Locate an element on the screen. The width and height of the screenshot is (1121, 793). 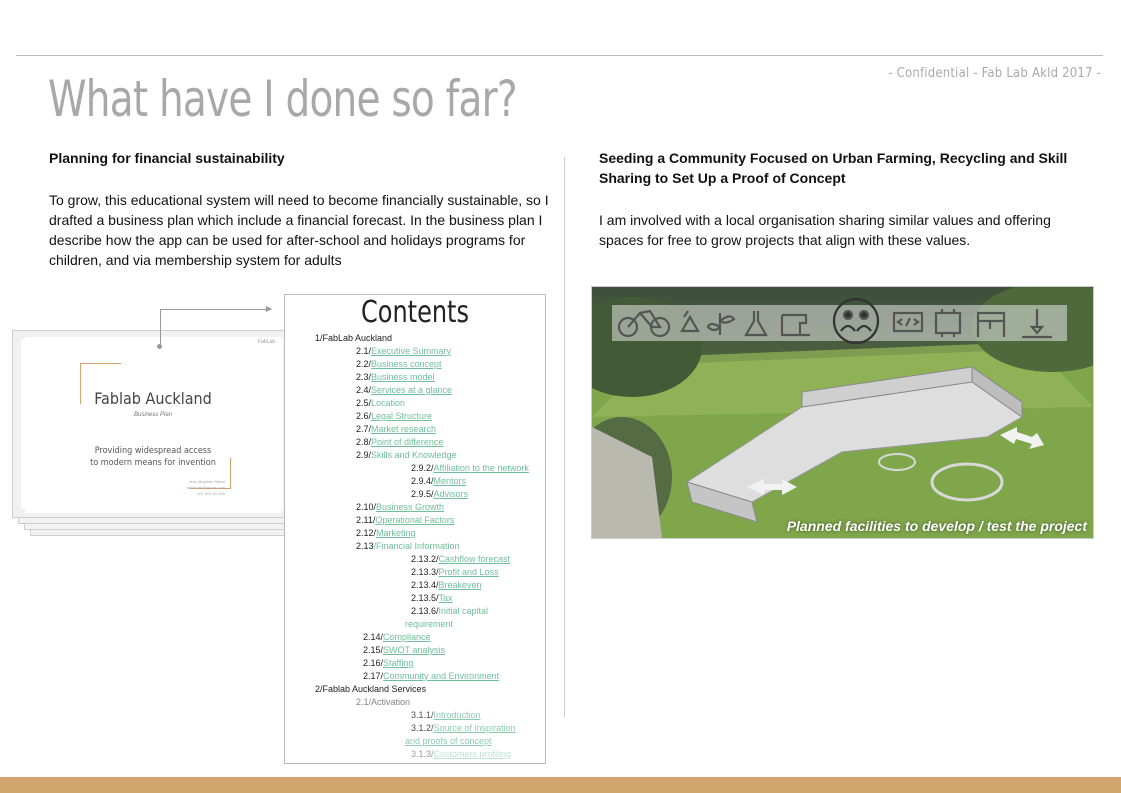
contents-item: 2.7/Market research is located at coordinates (415, 429).